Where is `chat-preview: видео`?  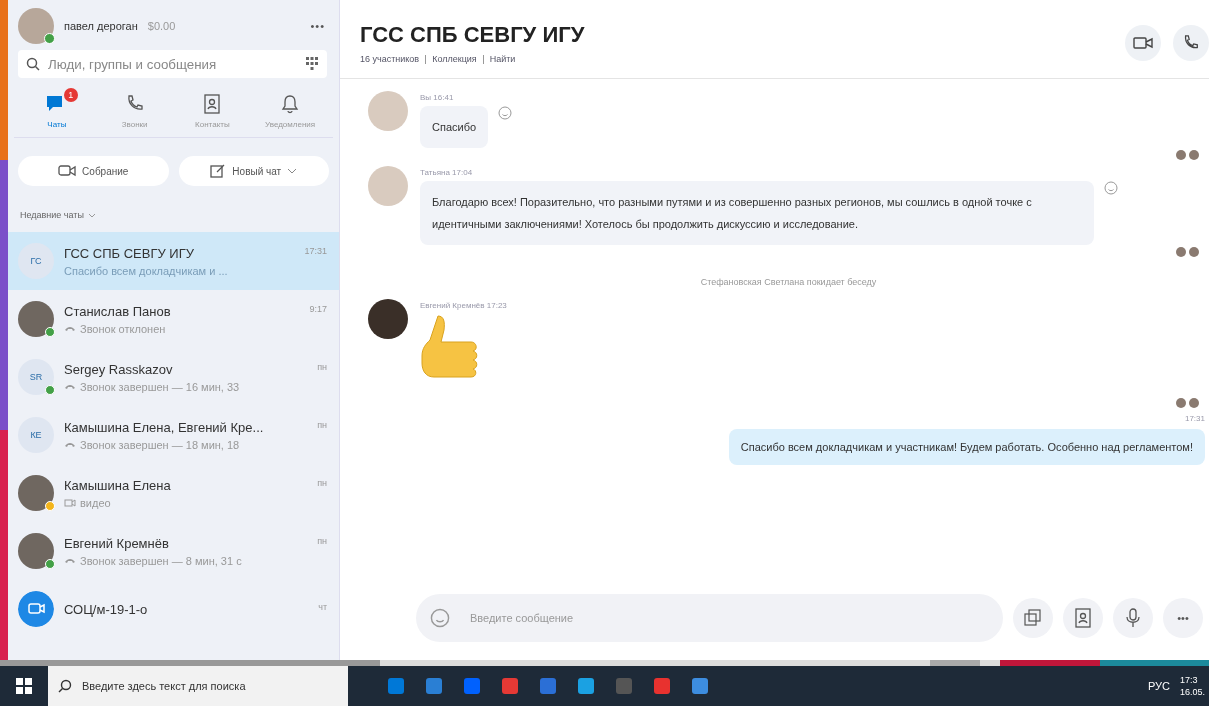
chat-preview: видео is located at coordinates (95, 502).